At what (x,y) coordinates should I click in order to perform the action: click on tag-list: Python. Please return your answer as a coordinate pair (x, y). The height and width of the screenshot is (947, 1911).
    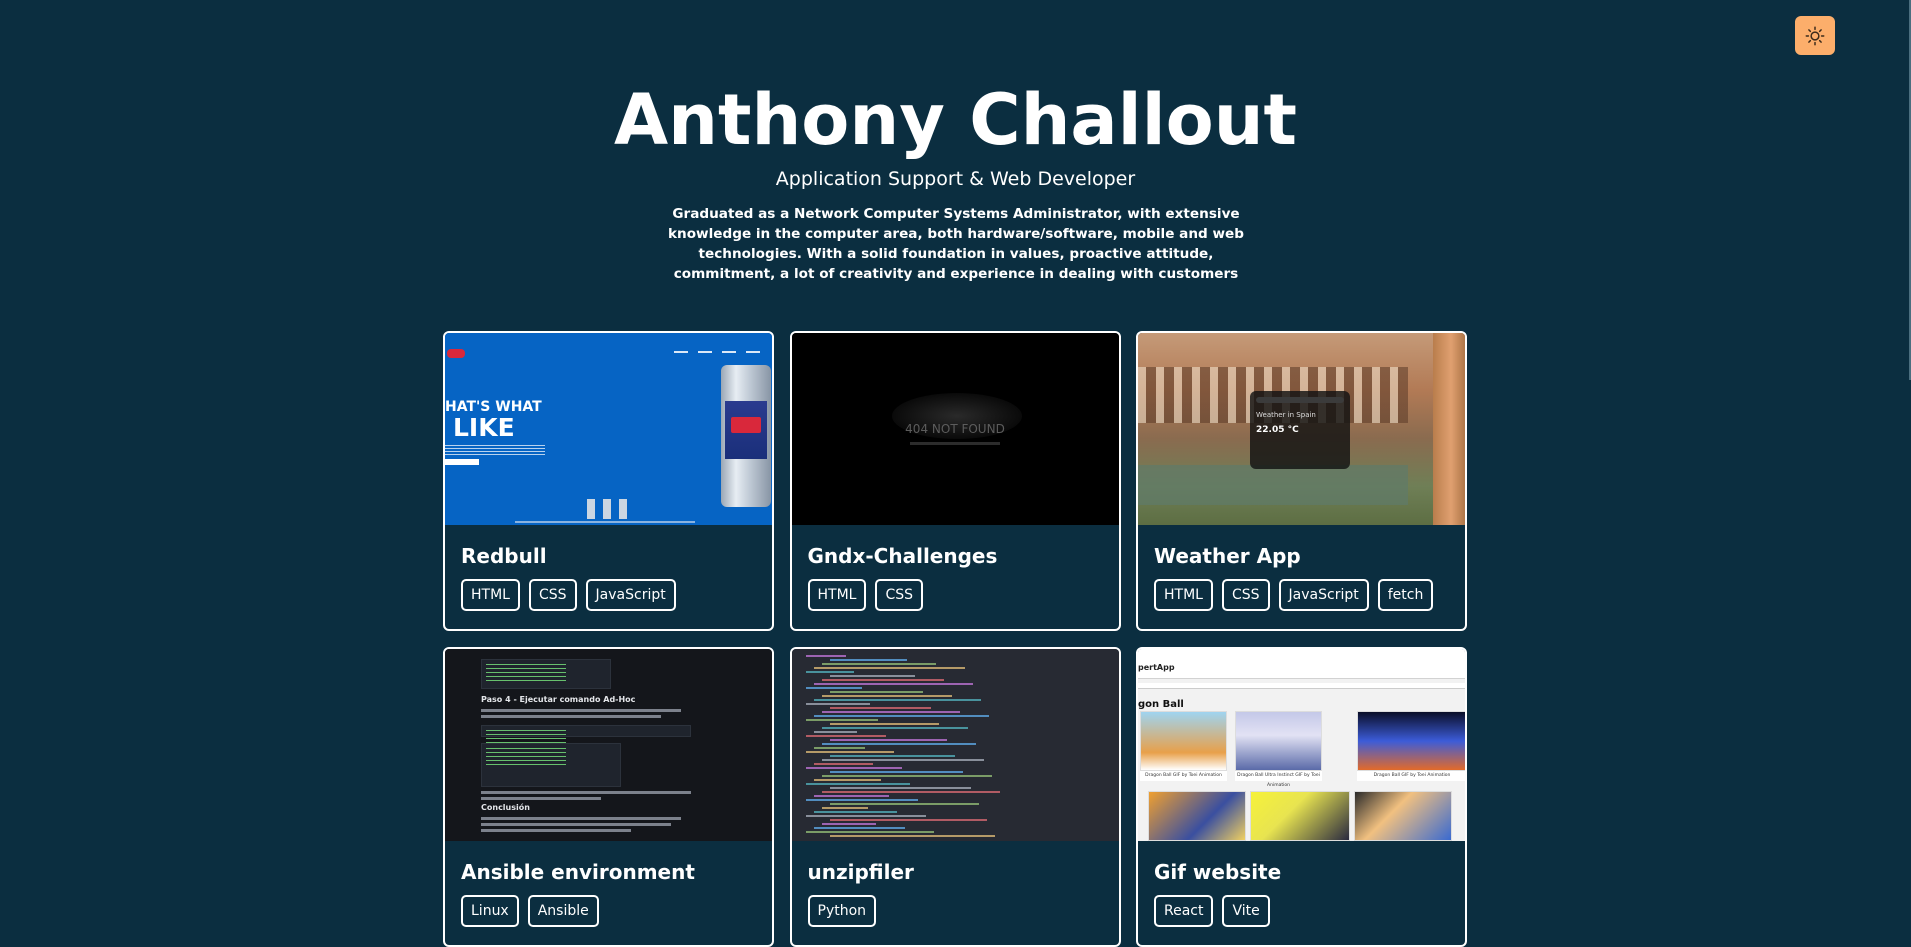
    Looking at the image, I should click on (955, 911).